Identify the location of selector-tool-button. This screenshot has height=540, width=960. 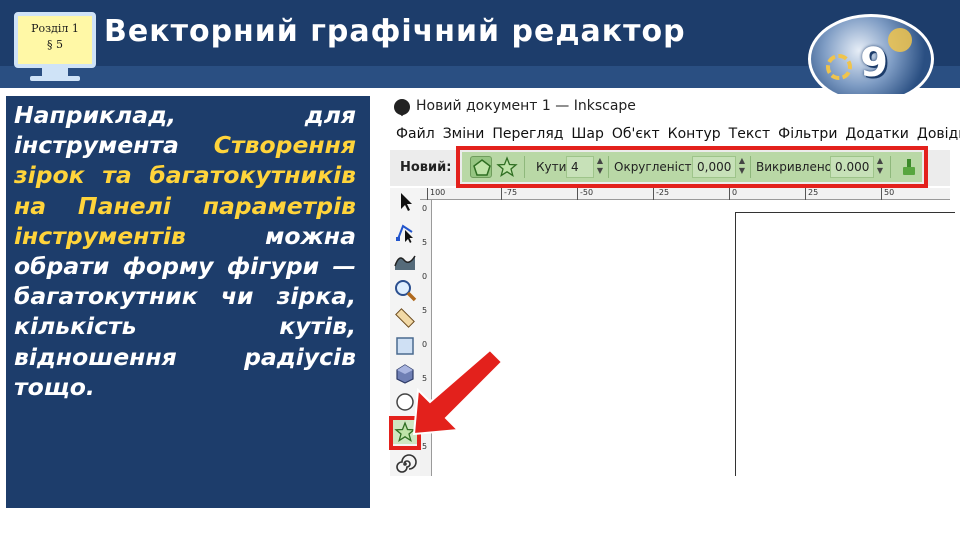
(405, 202).